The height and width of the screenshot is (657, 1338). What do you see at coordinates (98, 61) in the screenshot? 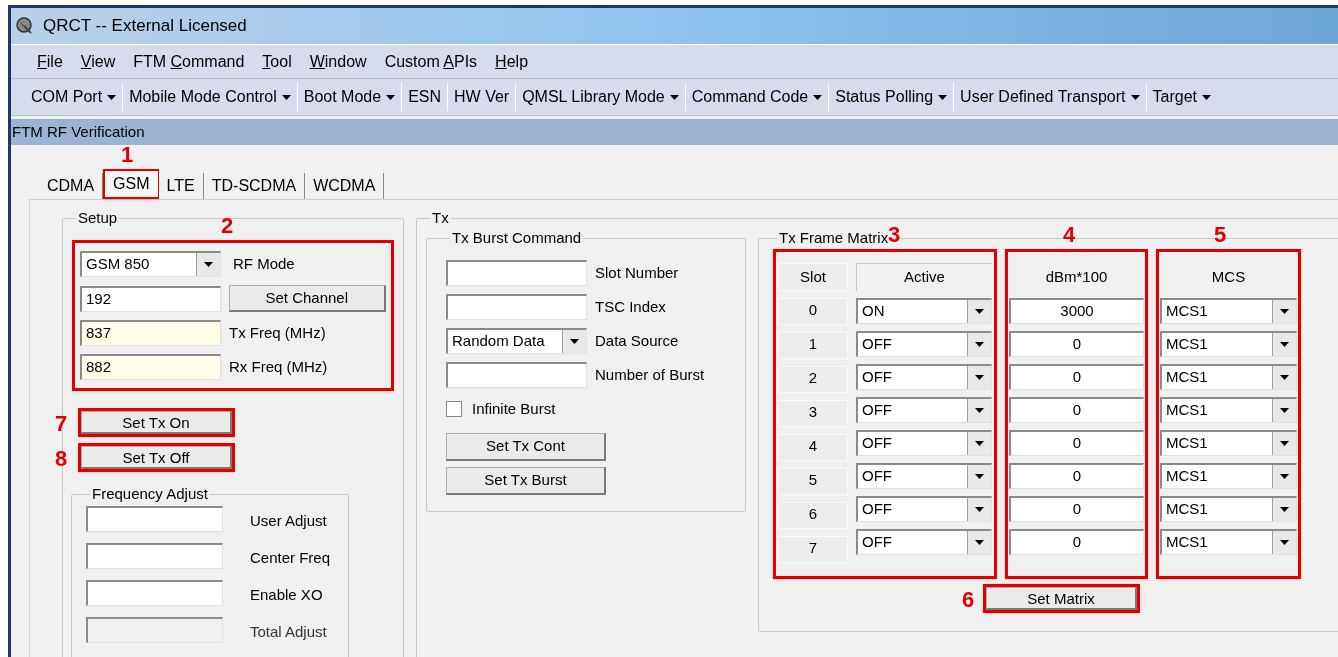
I see `menu-item: View` at bounding box center [98, 61].